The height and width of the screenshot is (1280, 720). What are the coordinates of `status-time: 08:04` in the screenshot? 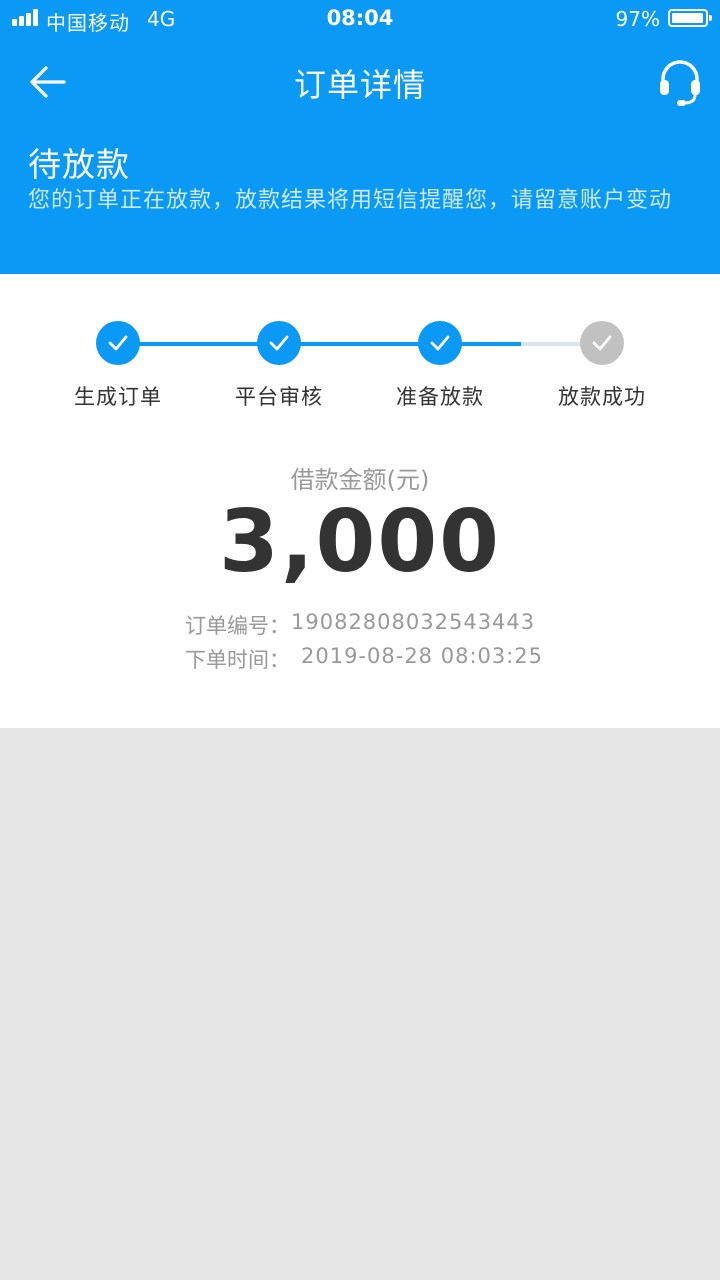 It's located at (360, 18).